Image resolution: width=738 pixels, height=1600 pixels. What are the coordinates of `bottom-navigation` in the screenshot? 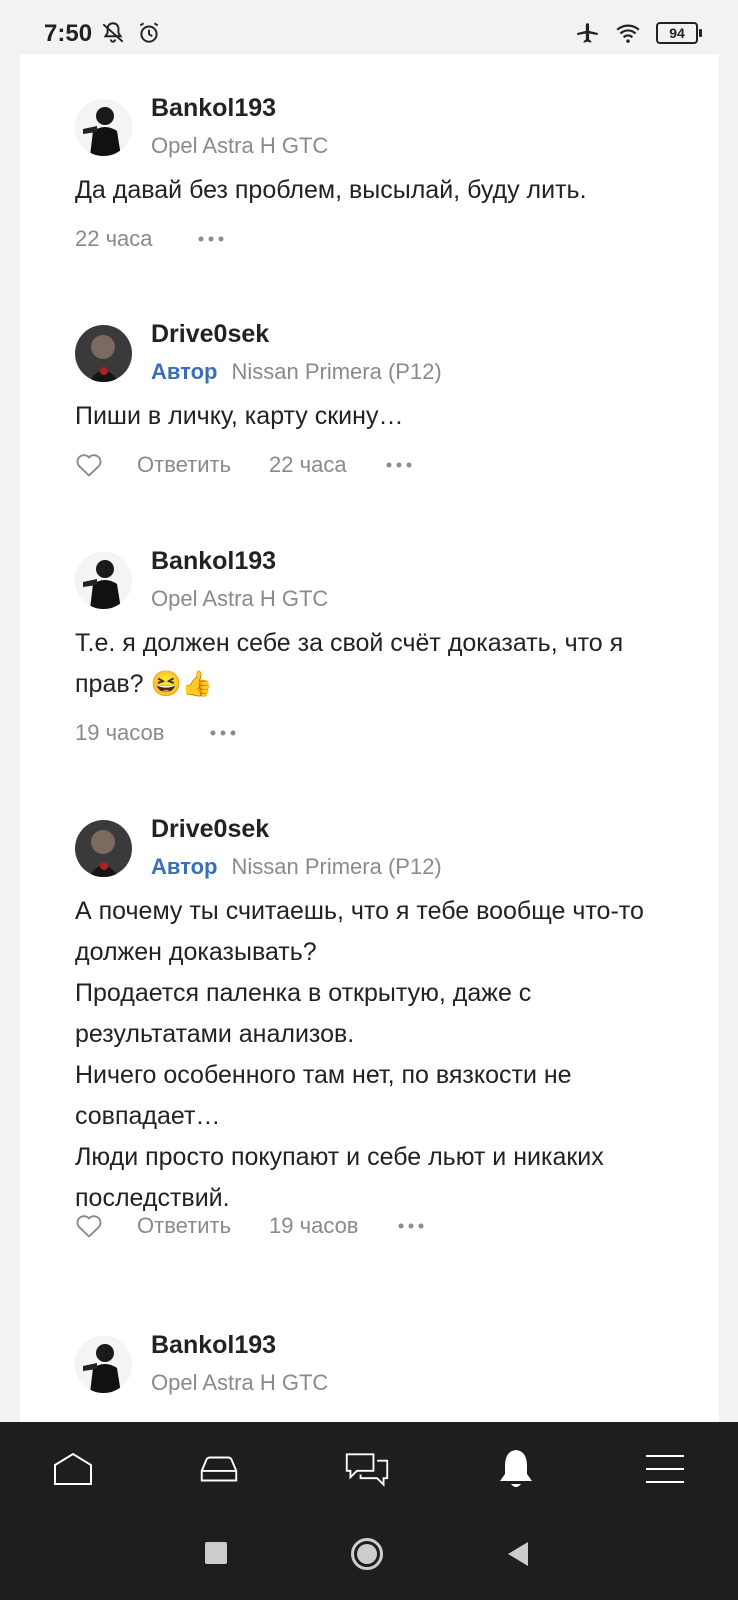 It's located at (369, 1468).